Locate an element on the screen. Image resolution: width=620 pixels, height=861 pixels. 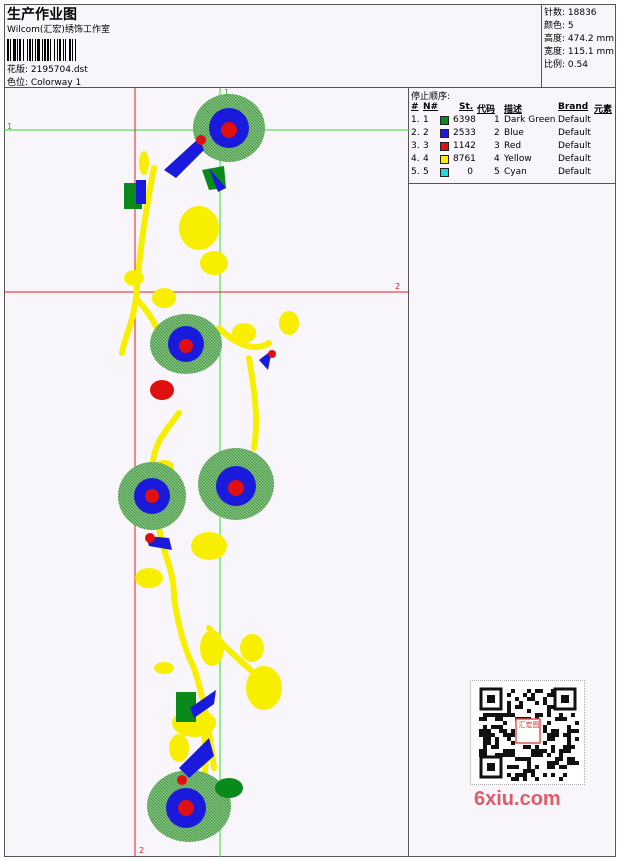
stop-row: 1. 1 6398 1 Dark Green Default is located at coordinates (512, 121).